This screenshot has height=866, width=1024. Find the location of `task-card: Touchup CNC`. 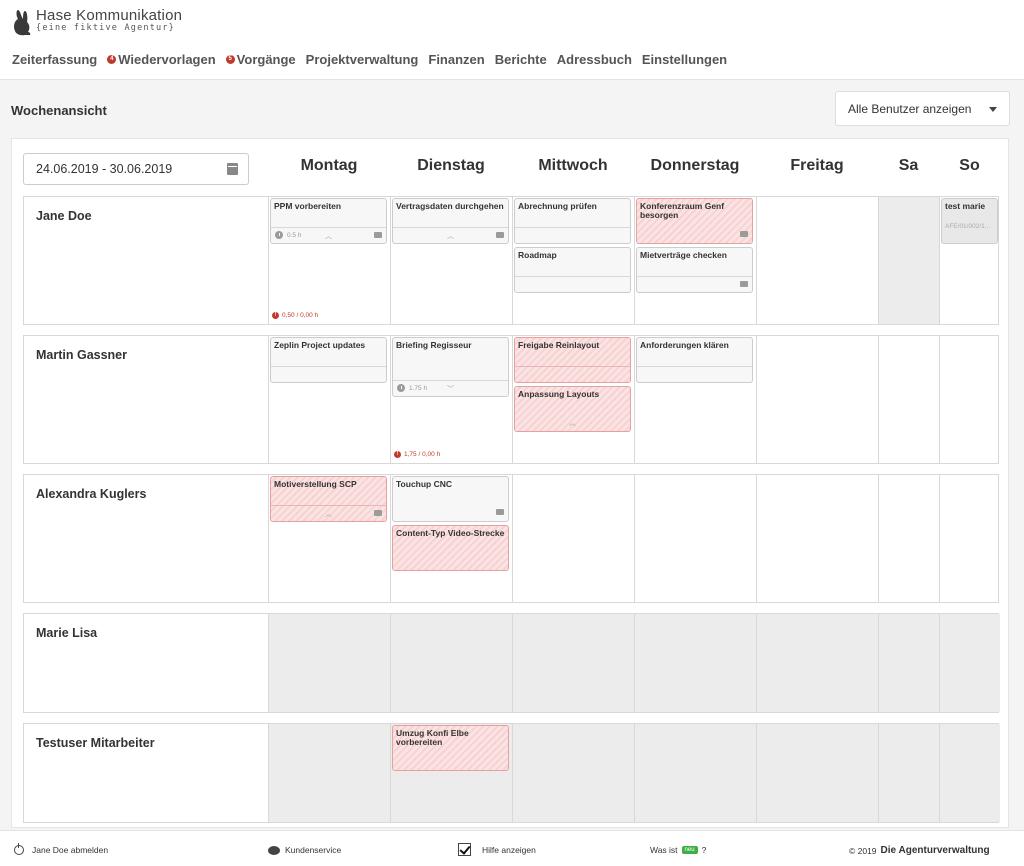

task-card: Touchup CNC is located at coordinates (450, 499).